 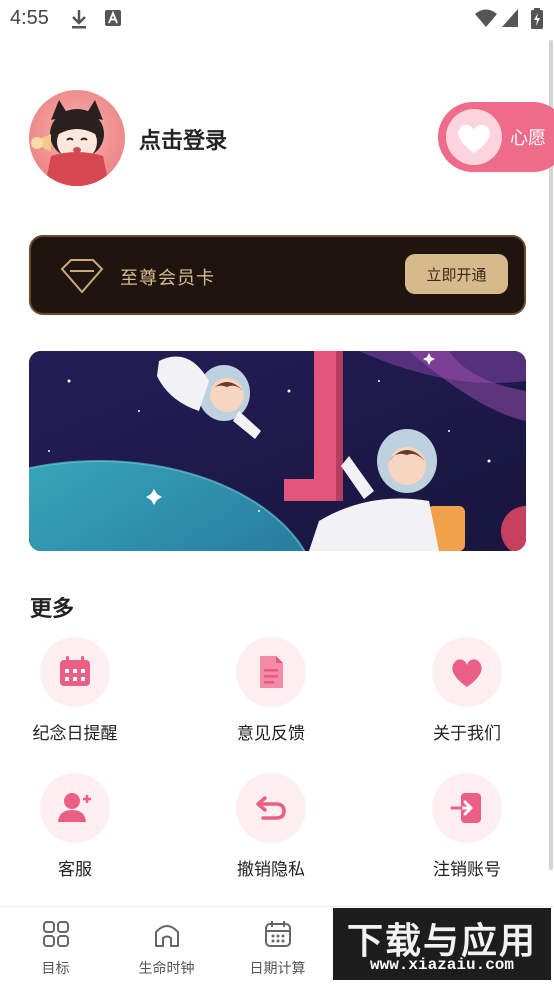 What do you see at coordinates (510, 18) in the screenshot?
I see `signal-icon` at bounding box center [510, 18].